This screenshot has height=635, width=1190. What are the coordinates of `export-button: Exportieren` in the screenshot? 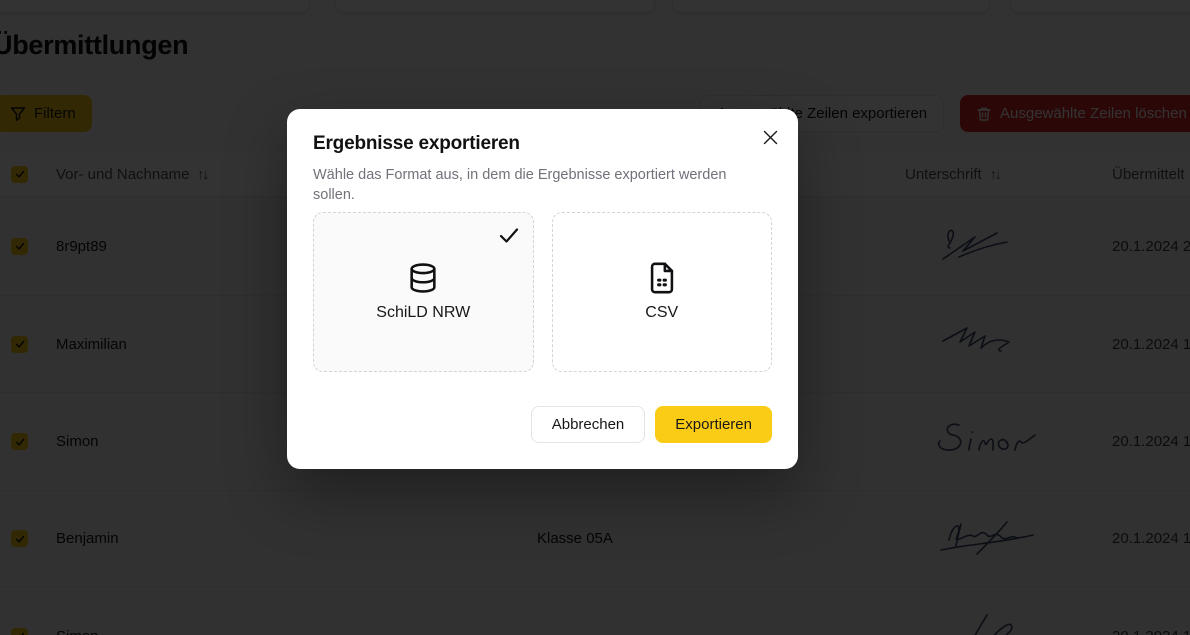 It's located at (713, 424).